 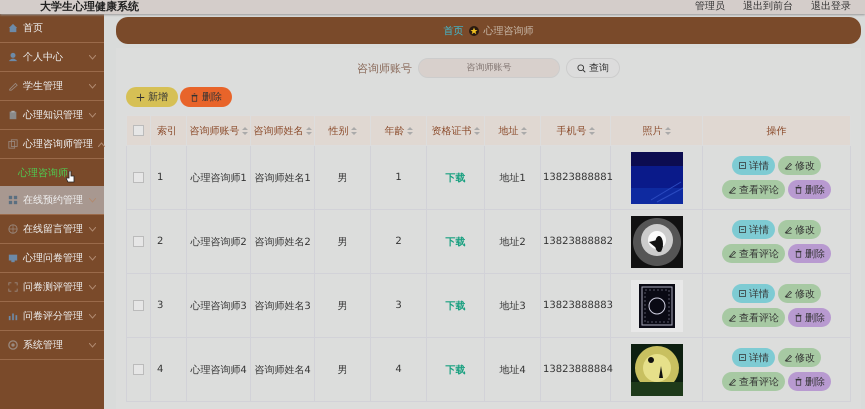 I want to click on submenu-item: 心理咨询师, so click(x=52, y=172).